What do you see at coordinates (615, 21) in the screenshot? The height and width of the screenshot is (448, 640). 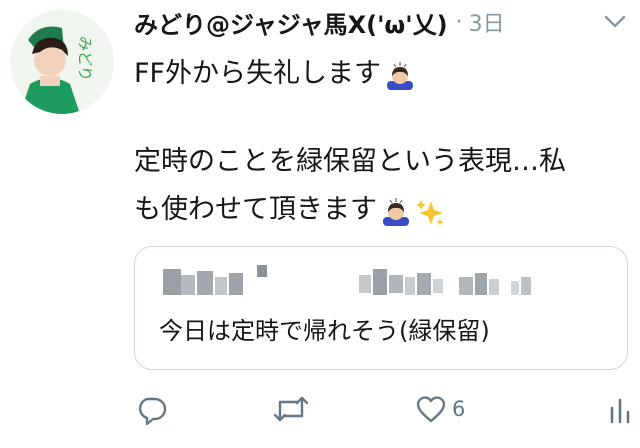 I see `chevron-down-icon` at bounding box center [615, 21].